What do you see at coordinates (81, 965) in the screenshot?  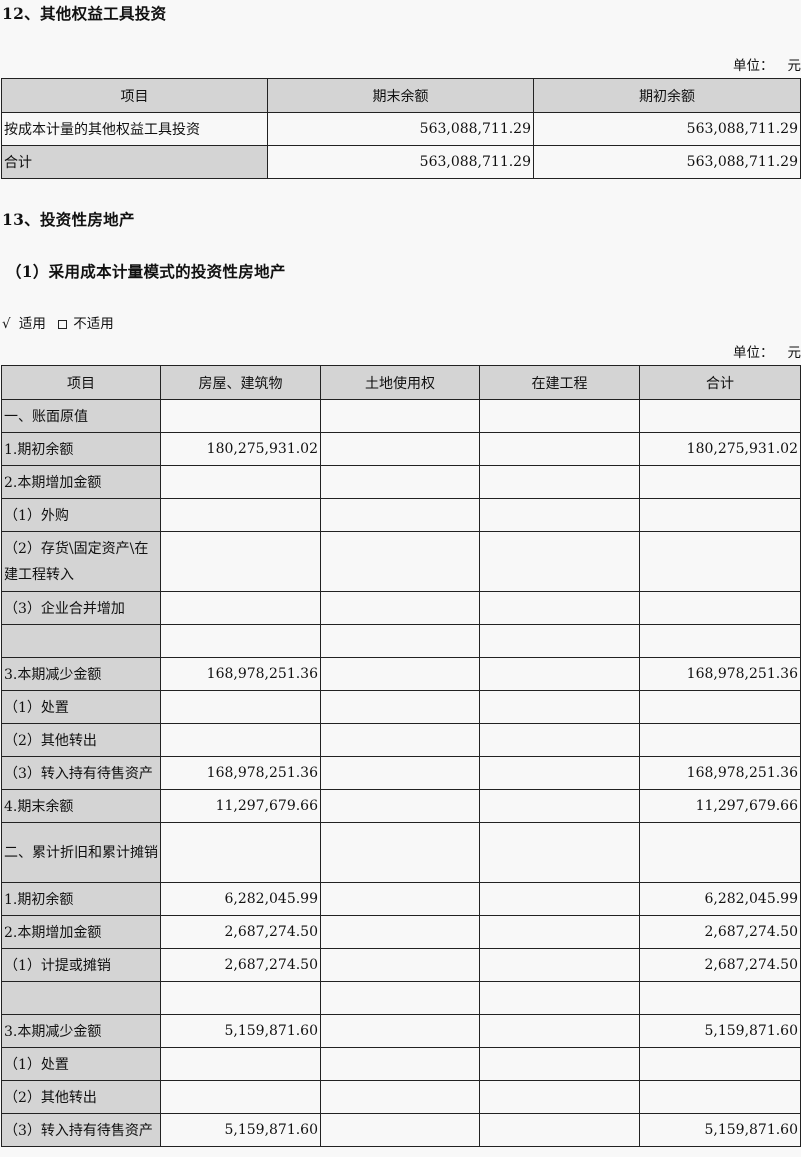 I see `row-label: （1）计提或摊销` at bounding box center [81, 965].